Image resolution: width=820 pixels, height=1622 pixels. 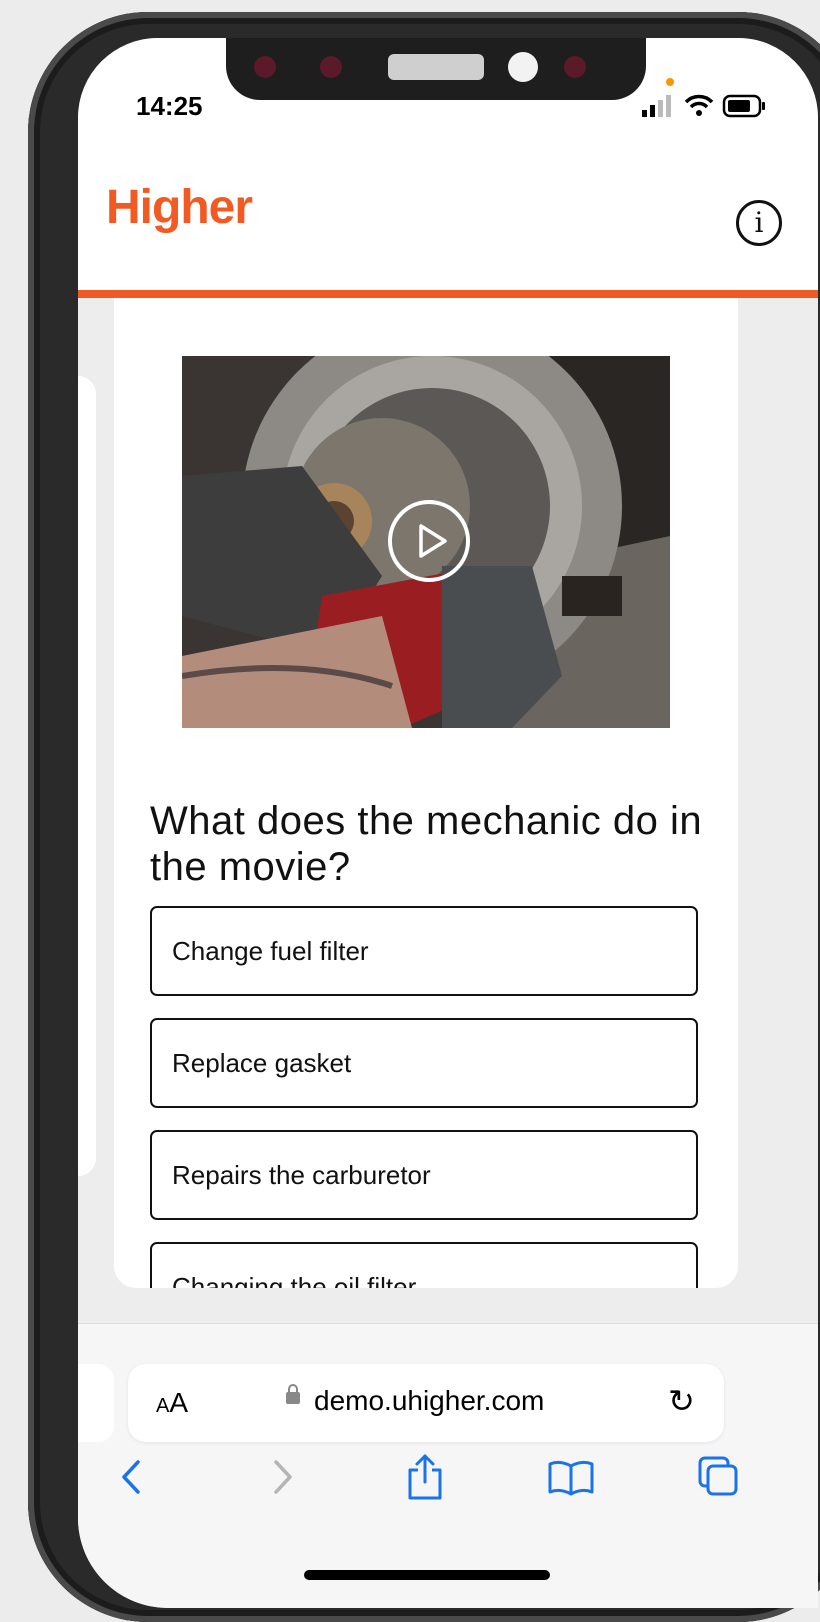 What do you see at coordinates (703, 106) in the screenshot?
I see `signal-wifi-battery-icons` at bounding box center [703, 106].